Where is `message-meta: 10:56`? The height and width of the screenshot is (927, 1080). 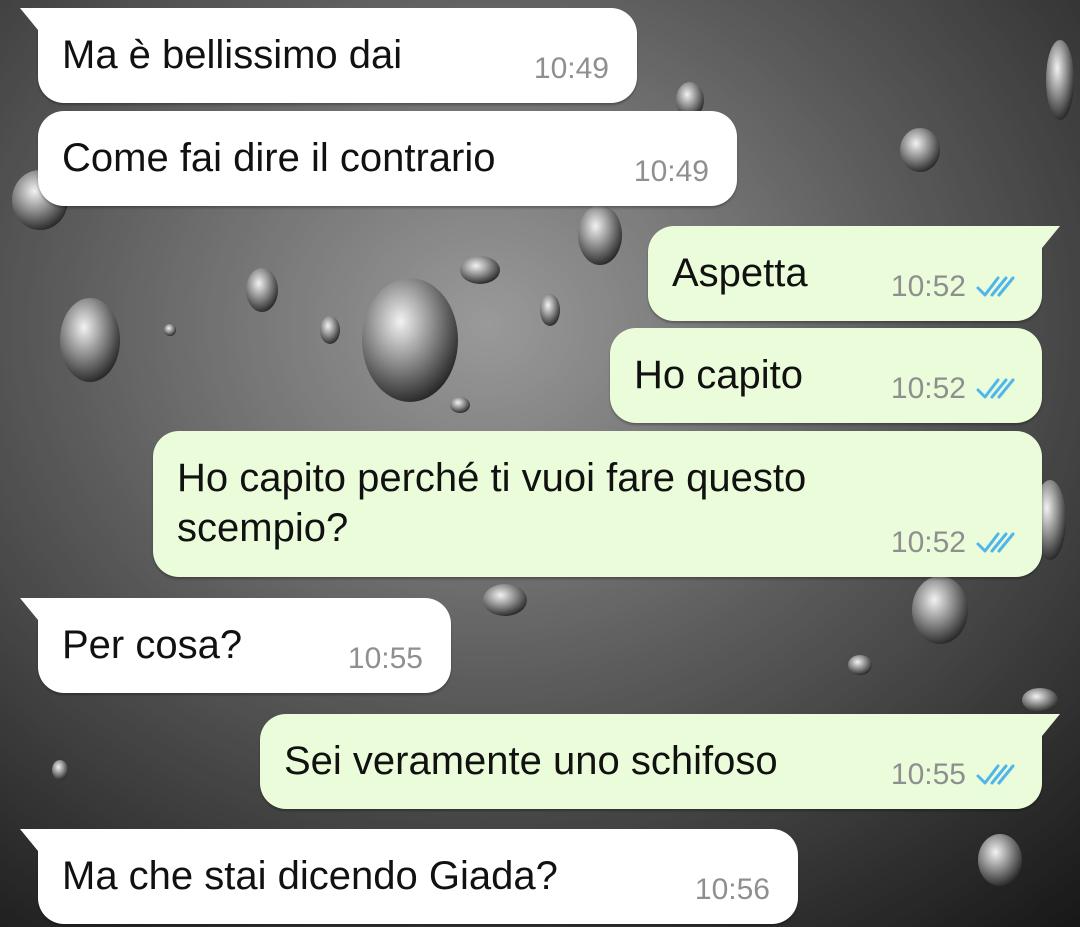 message-meta: 10:56 is located at coordinates (732, 890).